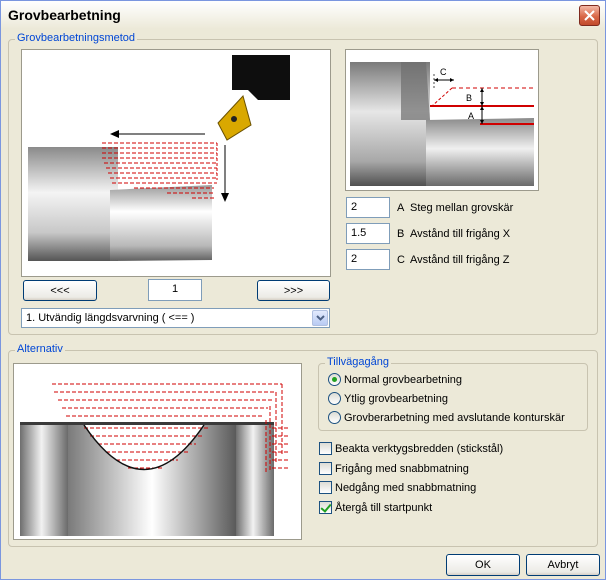 The width and height of the screenshot is (606, 580). What do you see at coordinates (402, 469) in the screenshot?
I see `rapid-clearance-label: Frigång med snabbmatning` at bounding box center [402, 469].